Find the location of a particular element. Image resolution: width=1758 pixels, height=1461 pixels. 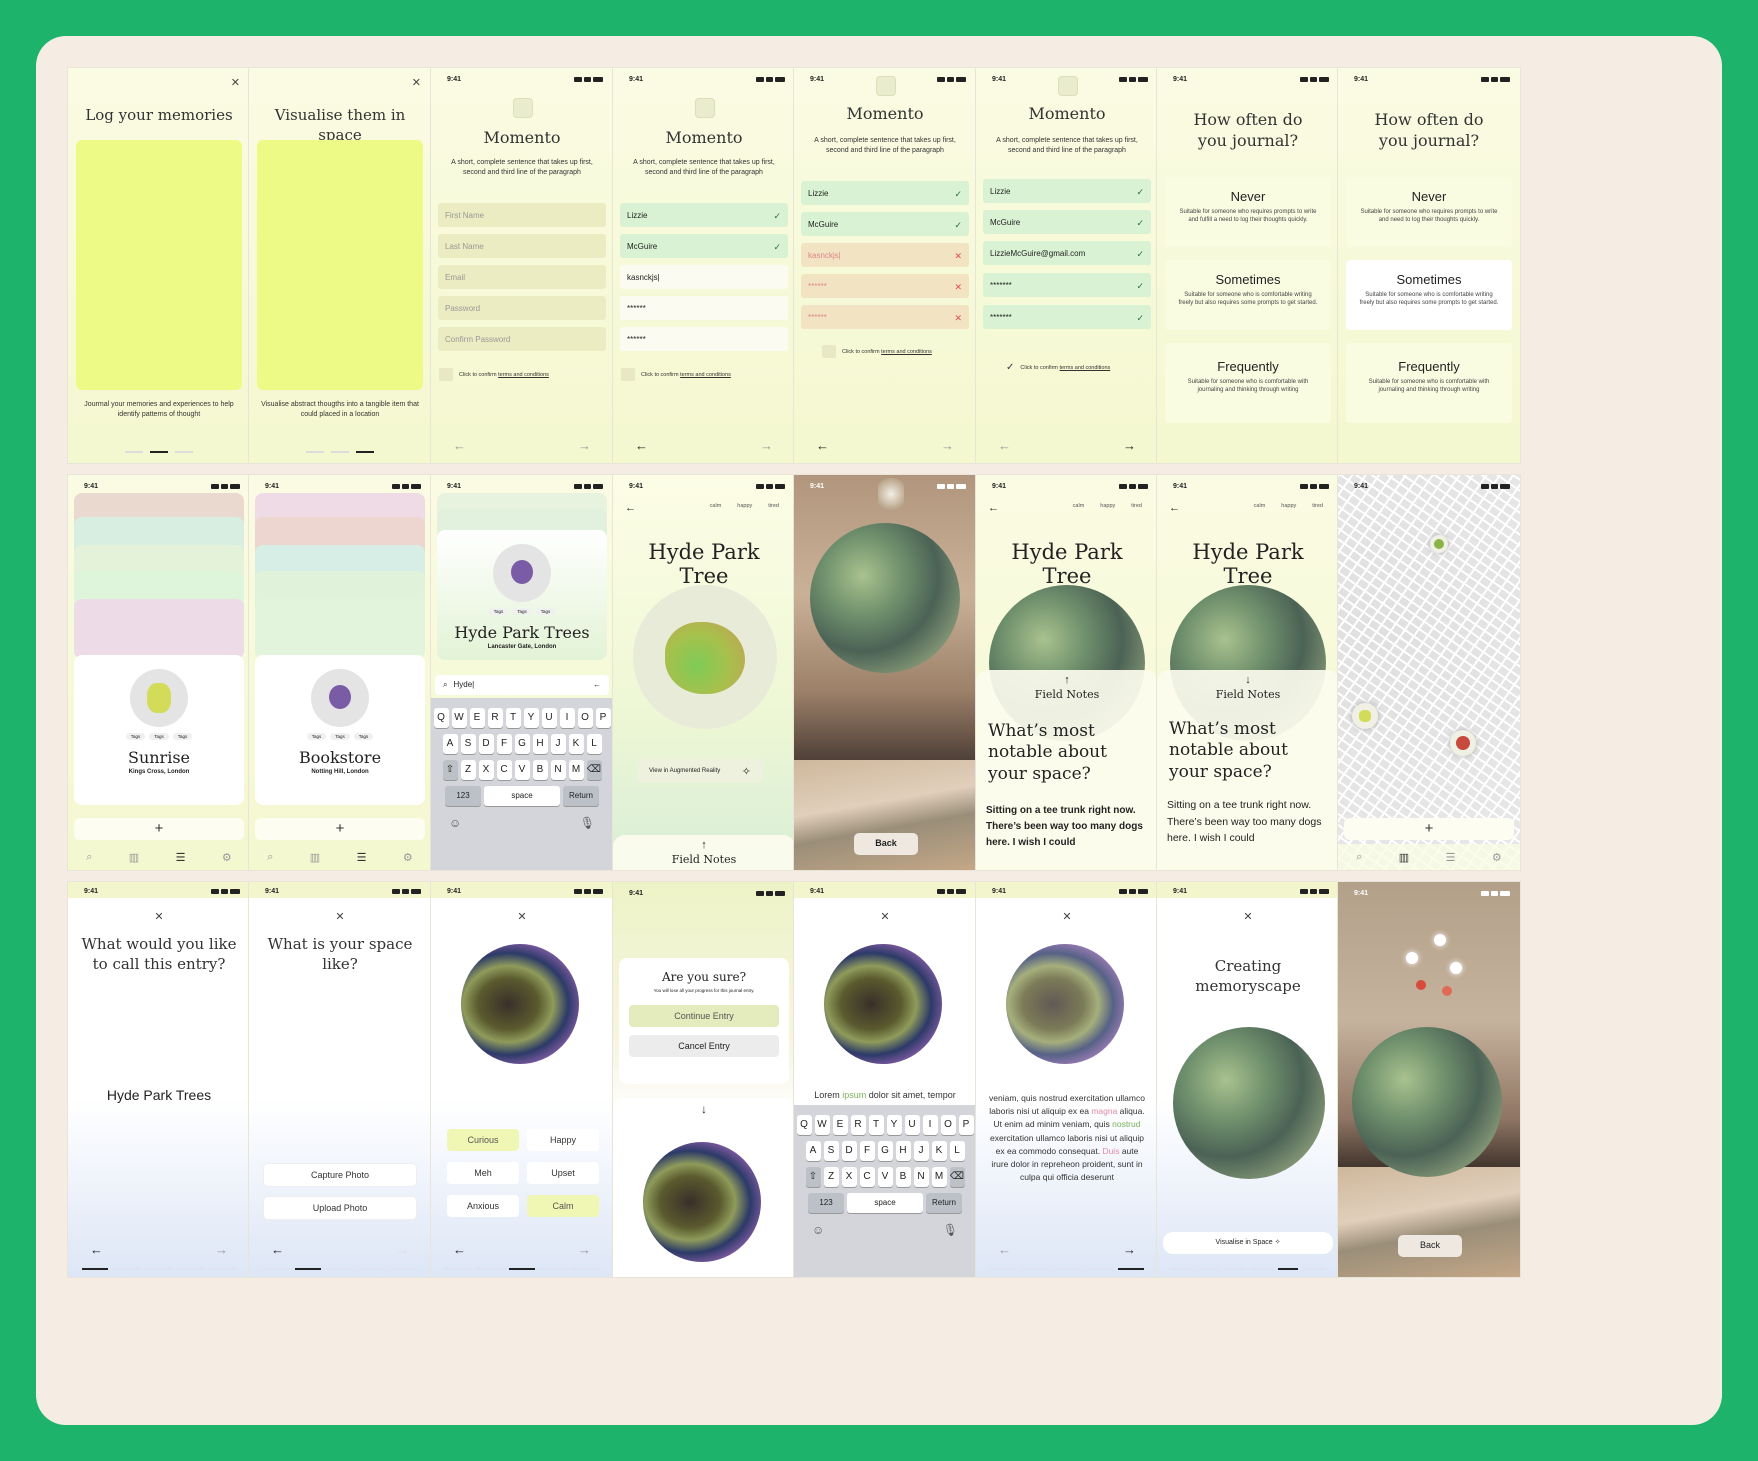

ar-button: View in Augmented Reality ✧ is located at coordinates (700, 771).